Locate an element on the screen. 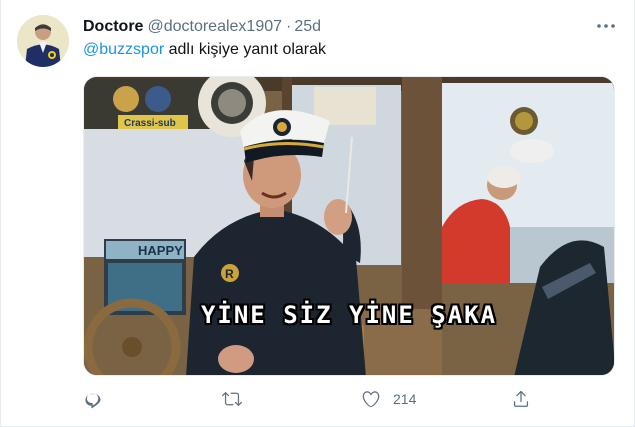 The width and height of the screenshot is (635, 427). reply-icon is located at coordinates (93, 399).